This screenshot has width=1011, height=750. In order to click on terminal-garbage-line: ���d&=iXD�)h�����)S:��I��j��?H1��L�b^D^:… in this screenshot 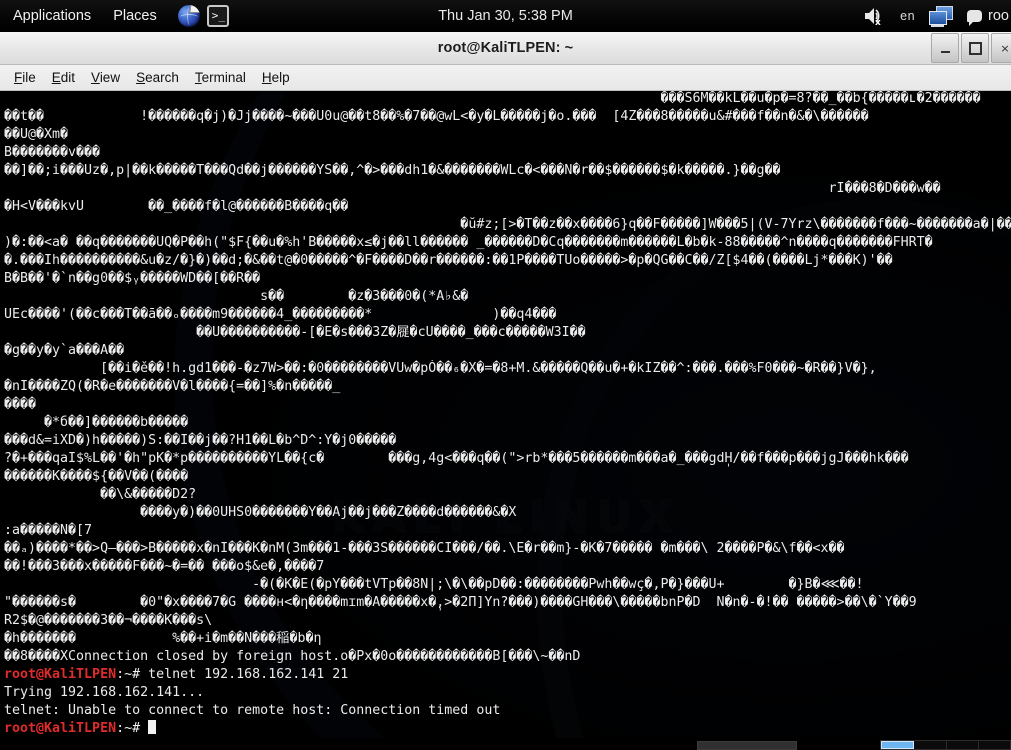, I will do `click(200, 440)`.